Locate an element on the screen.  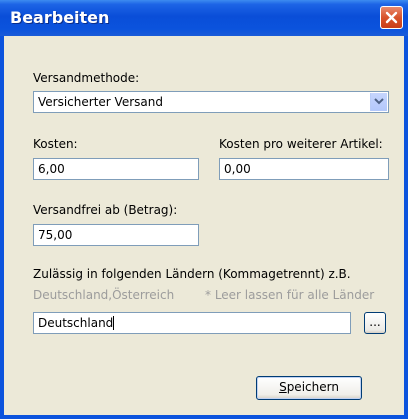
save-button-mnemonic: S is located at coordinates (283, 387).